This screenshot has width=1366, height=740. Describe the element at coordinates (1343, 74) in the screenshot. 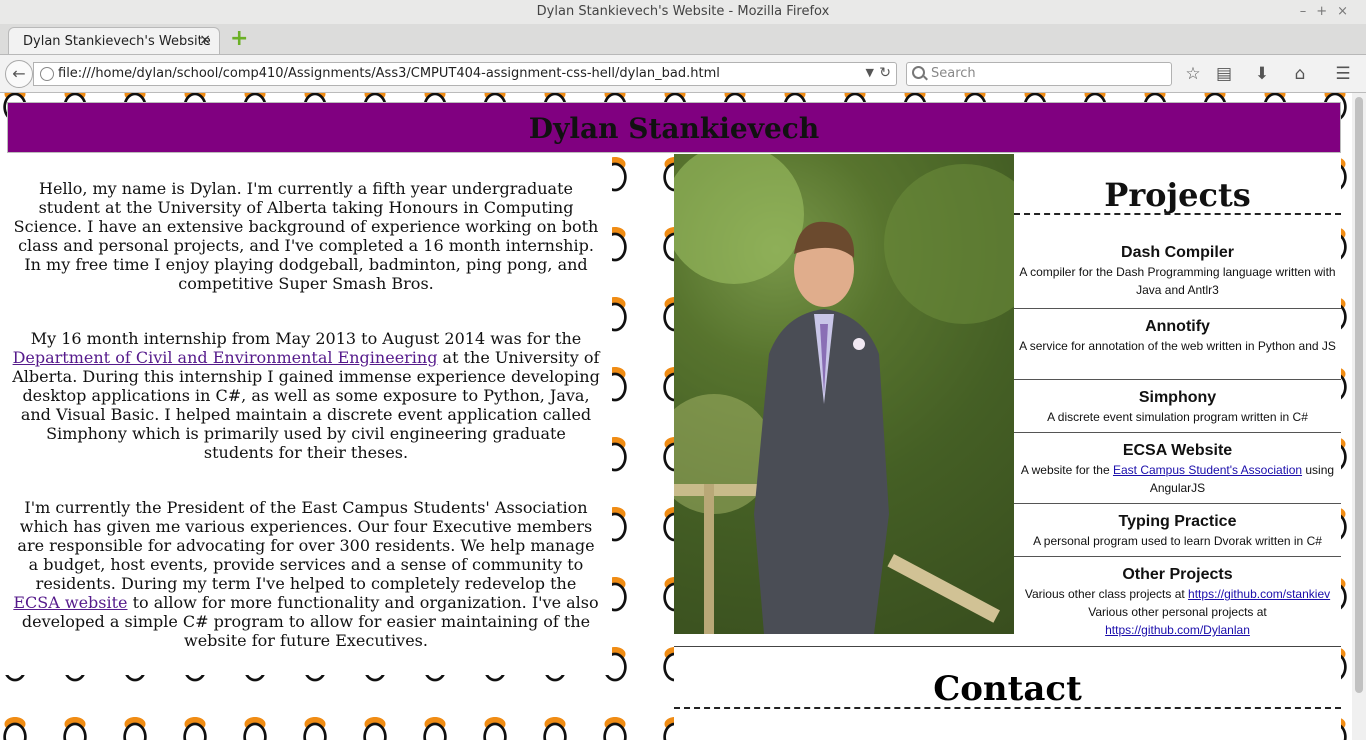

I see `menu-icon: ☰` at that location.